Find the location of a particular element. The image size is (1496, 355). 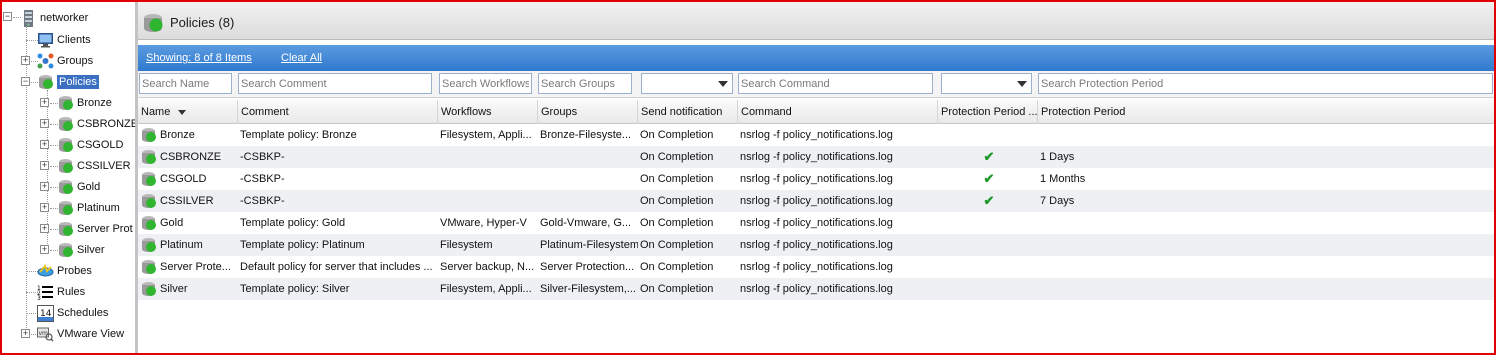

tree-policy-label: Silver is located at coordinates (91, 250).